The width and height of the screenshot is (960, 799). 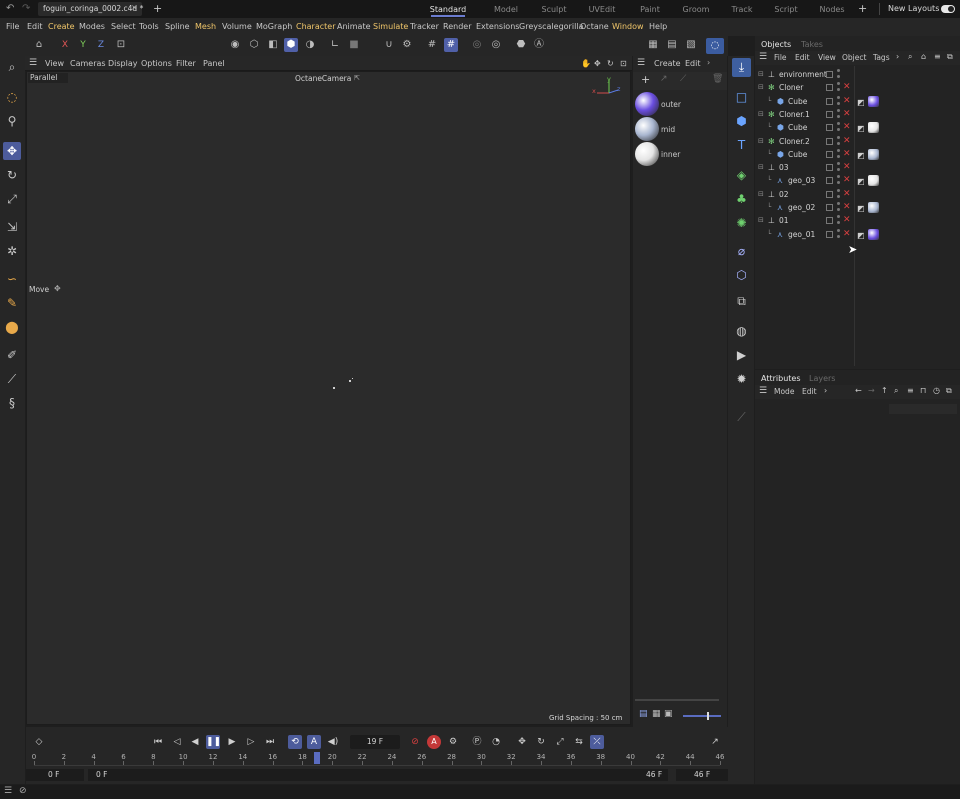 I want to click on status-menu-icon: ☰, so click(x=8, y=791).